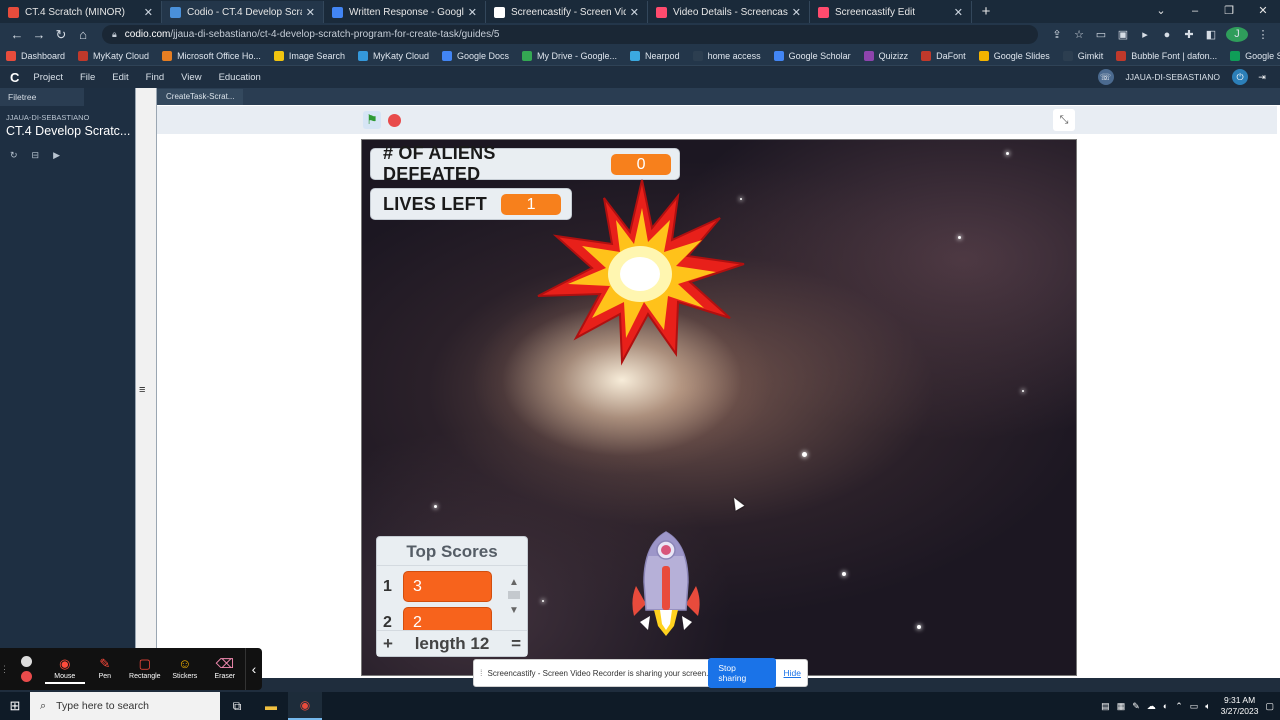 The height and width of the screenshot is (720, 1280). What do you see at coordinates (726, 55) in the screenshot?
I see `bookmark-item: home access` at bounding box center [726, 55].